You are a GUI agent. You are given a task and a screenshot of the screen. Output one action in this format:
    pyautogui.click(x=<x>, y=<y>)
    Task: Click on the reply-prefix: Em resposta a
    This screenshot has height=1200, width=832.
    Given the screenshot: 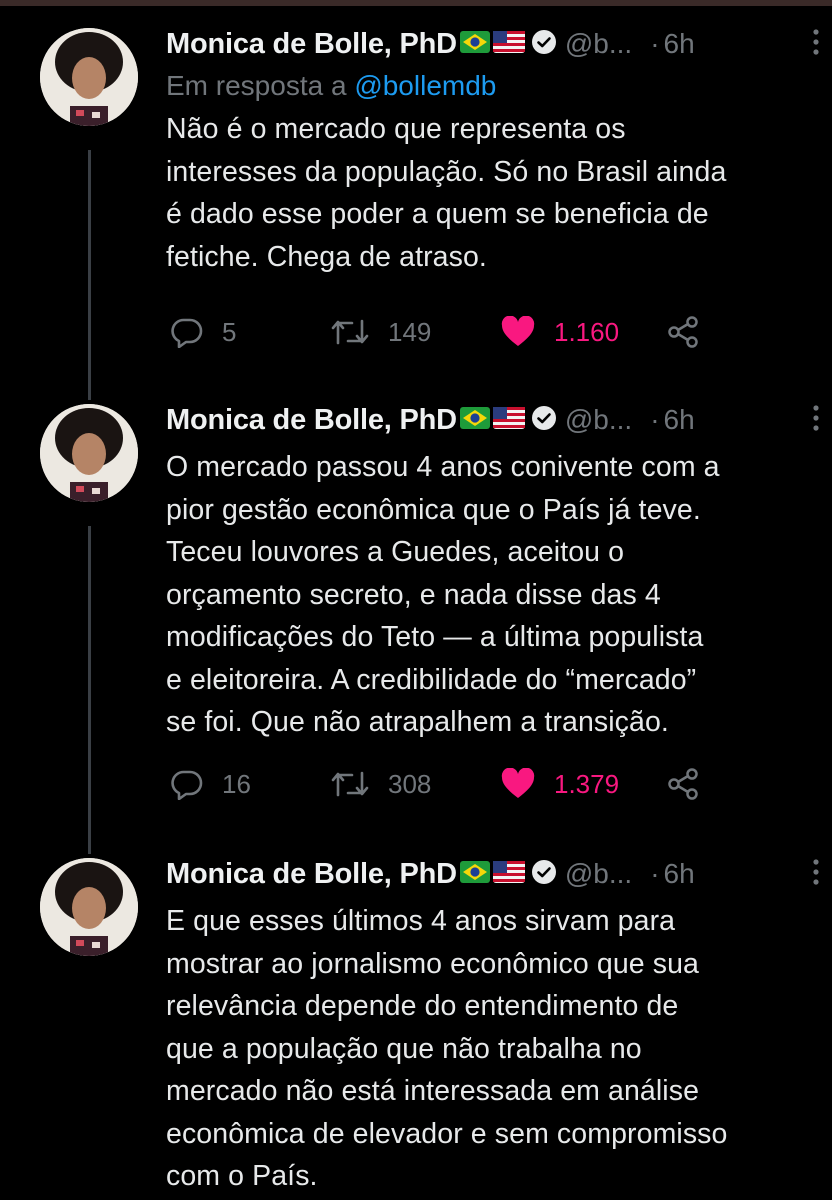 What is the action you would take?
    pyautogui.click(x=260, y=85)
    